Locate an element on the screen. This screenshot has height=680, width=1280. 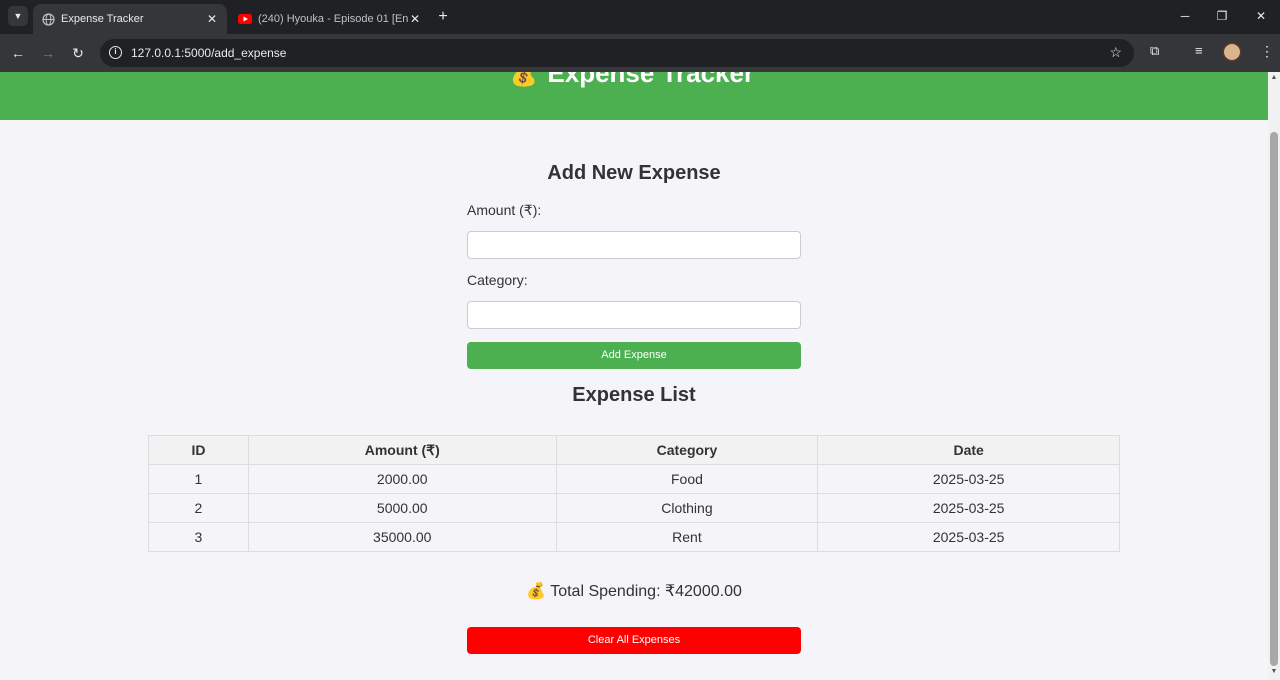
minimize-icon: ─ is located at coordinates (1185, 16).